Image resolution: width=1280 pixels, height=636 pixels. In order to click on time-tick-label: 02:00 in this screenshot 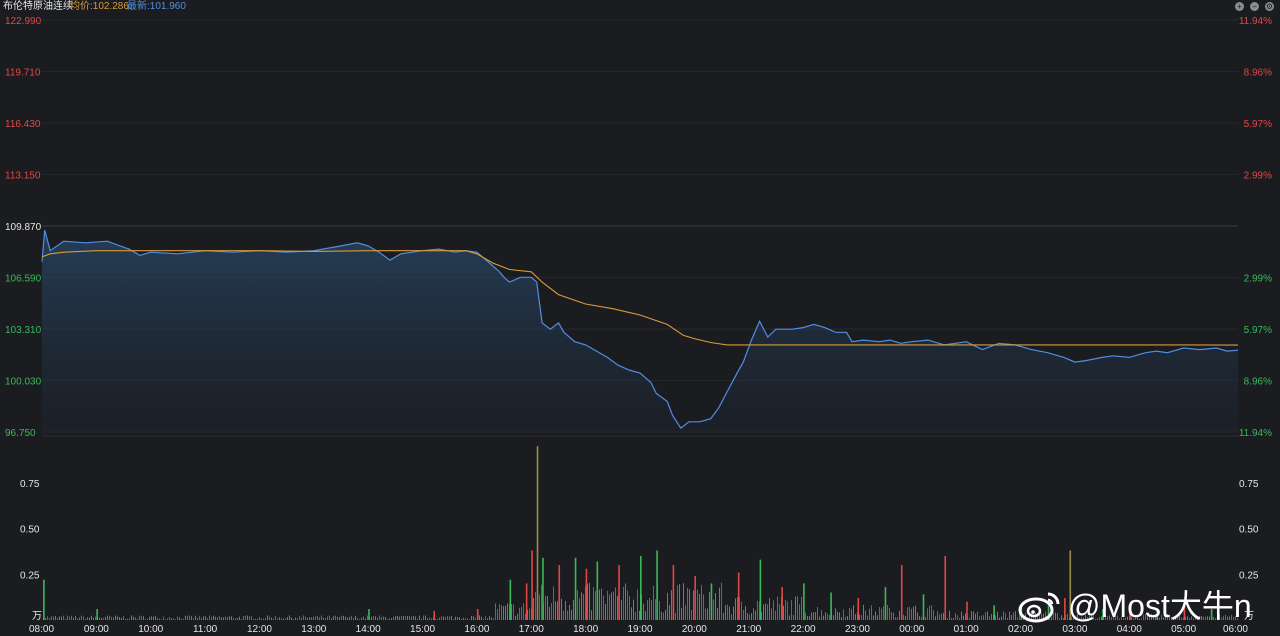, I will do `click(1020, 629)`.